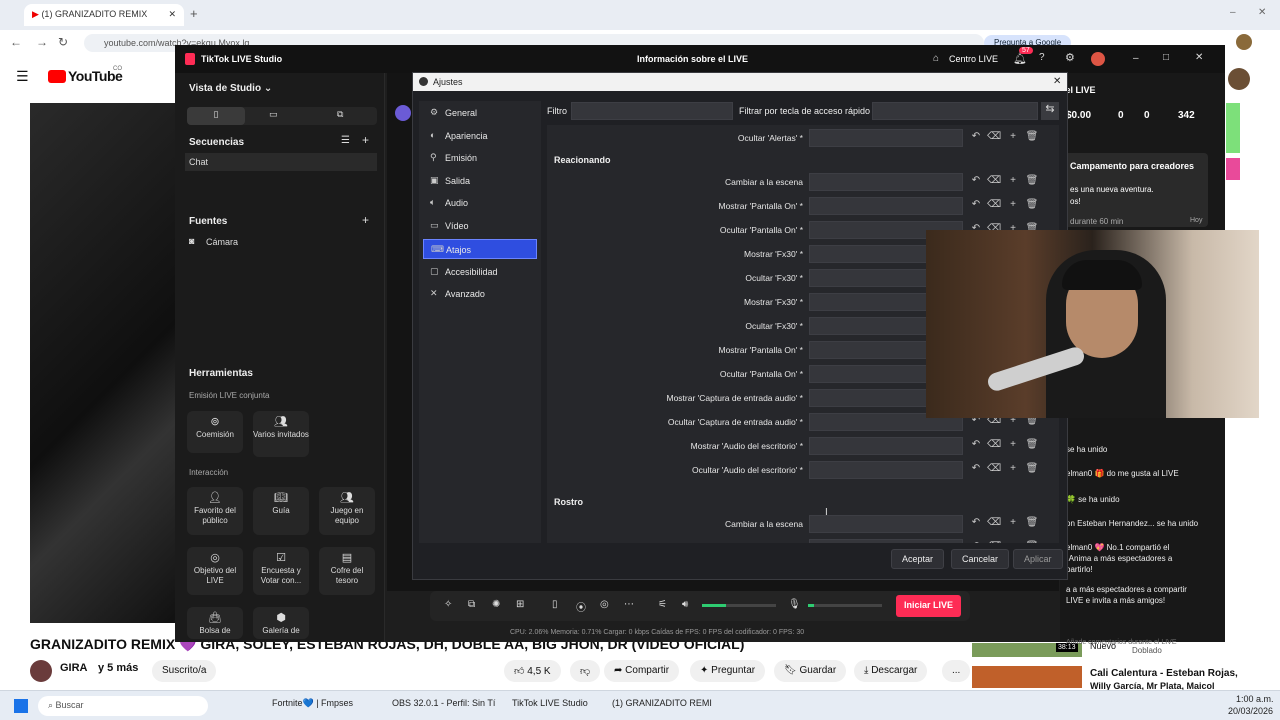 The height and width of the screenshot is (720, 1280). I want to click on accept-button: Aceptar, so click(918, 559).